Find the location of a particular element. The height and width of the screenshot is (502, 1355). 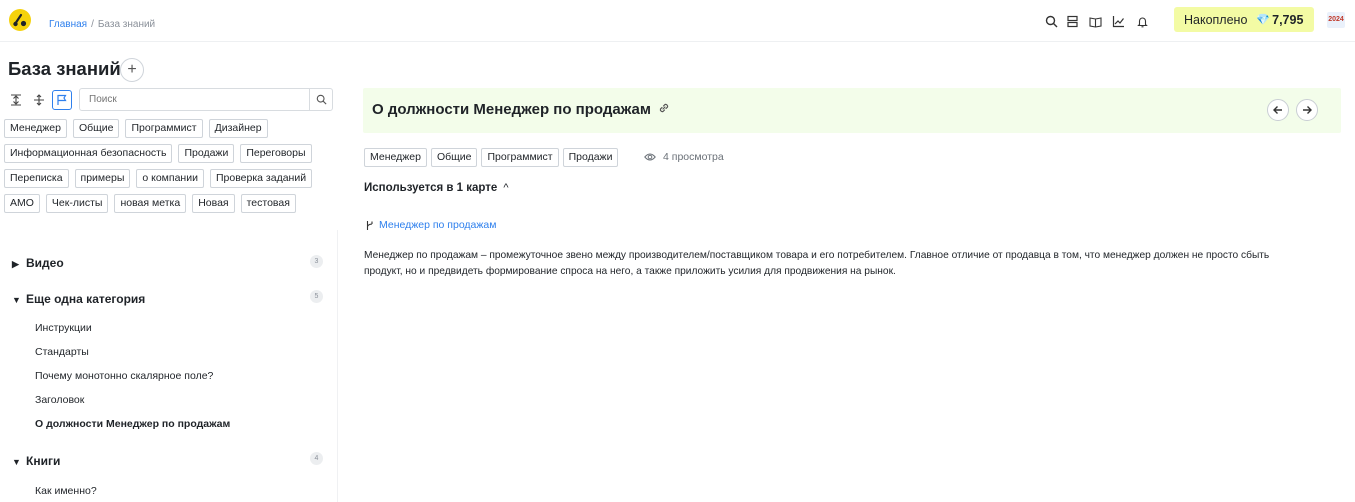

document-tag: Программист is located at coordinates (520, 157).